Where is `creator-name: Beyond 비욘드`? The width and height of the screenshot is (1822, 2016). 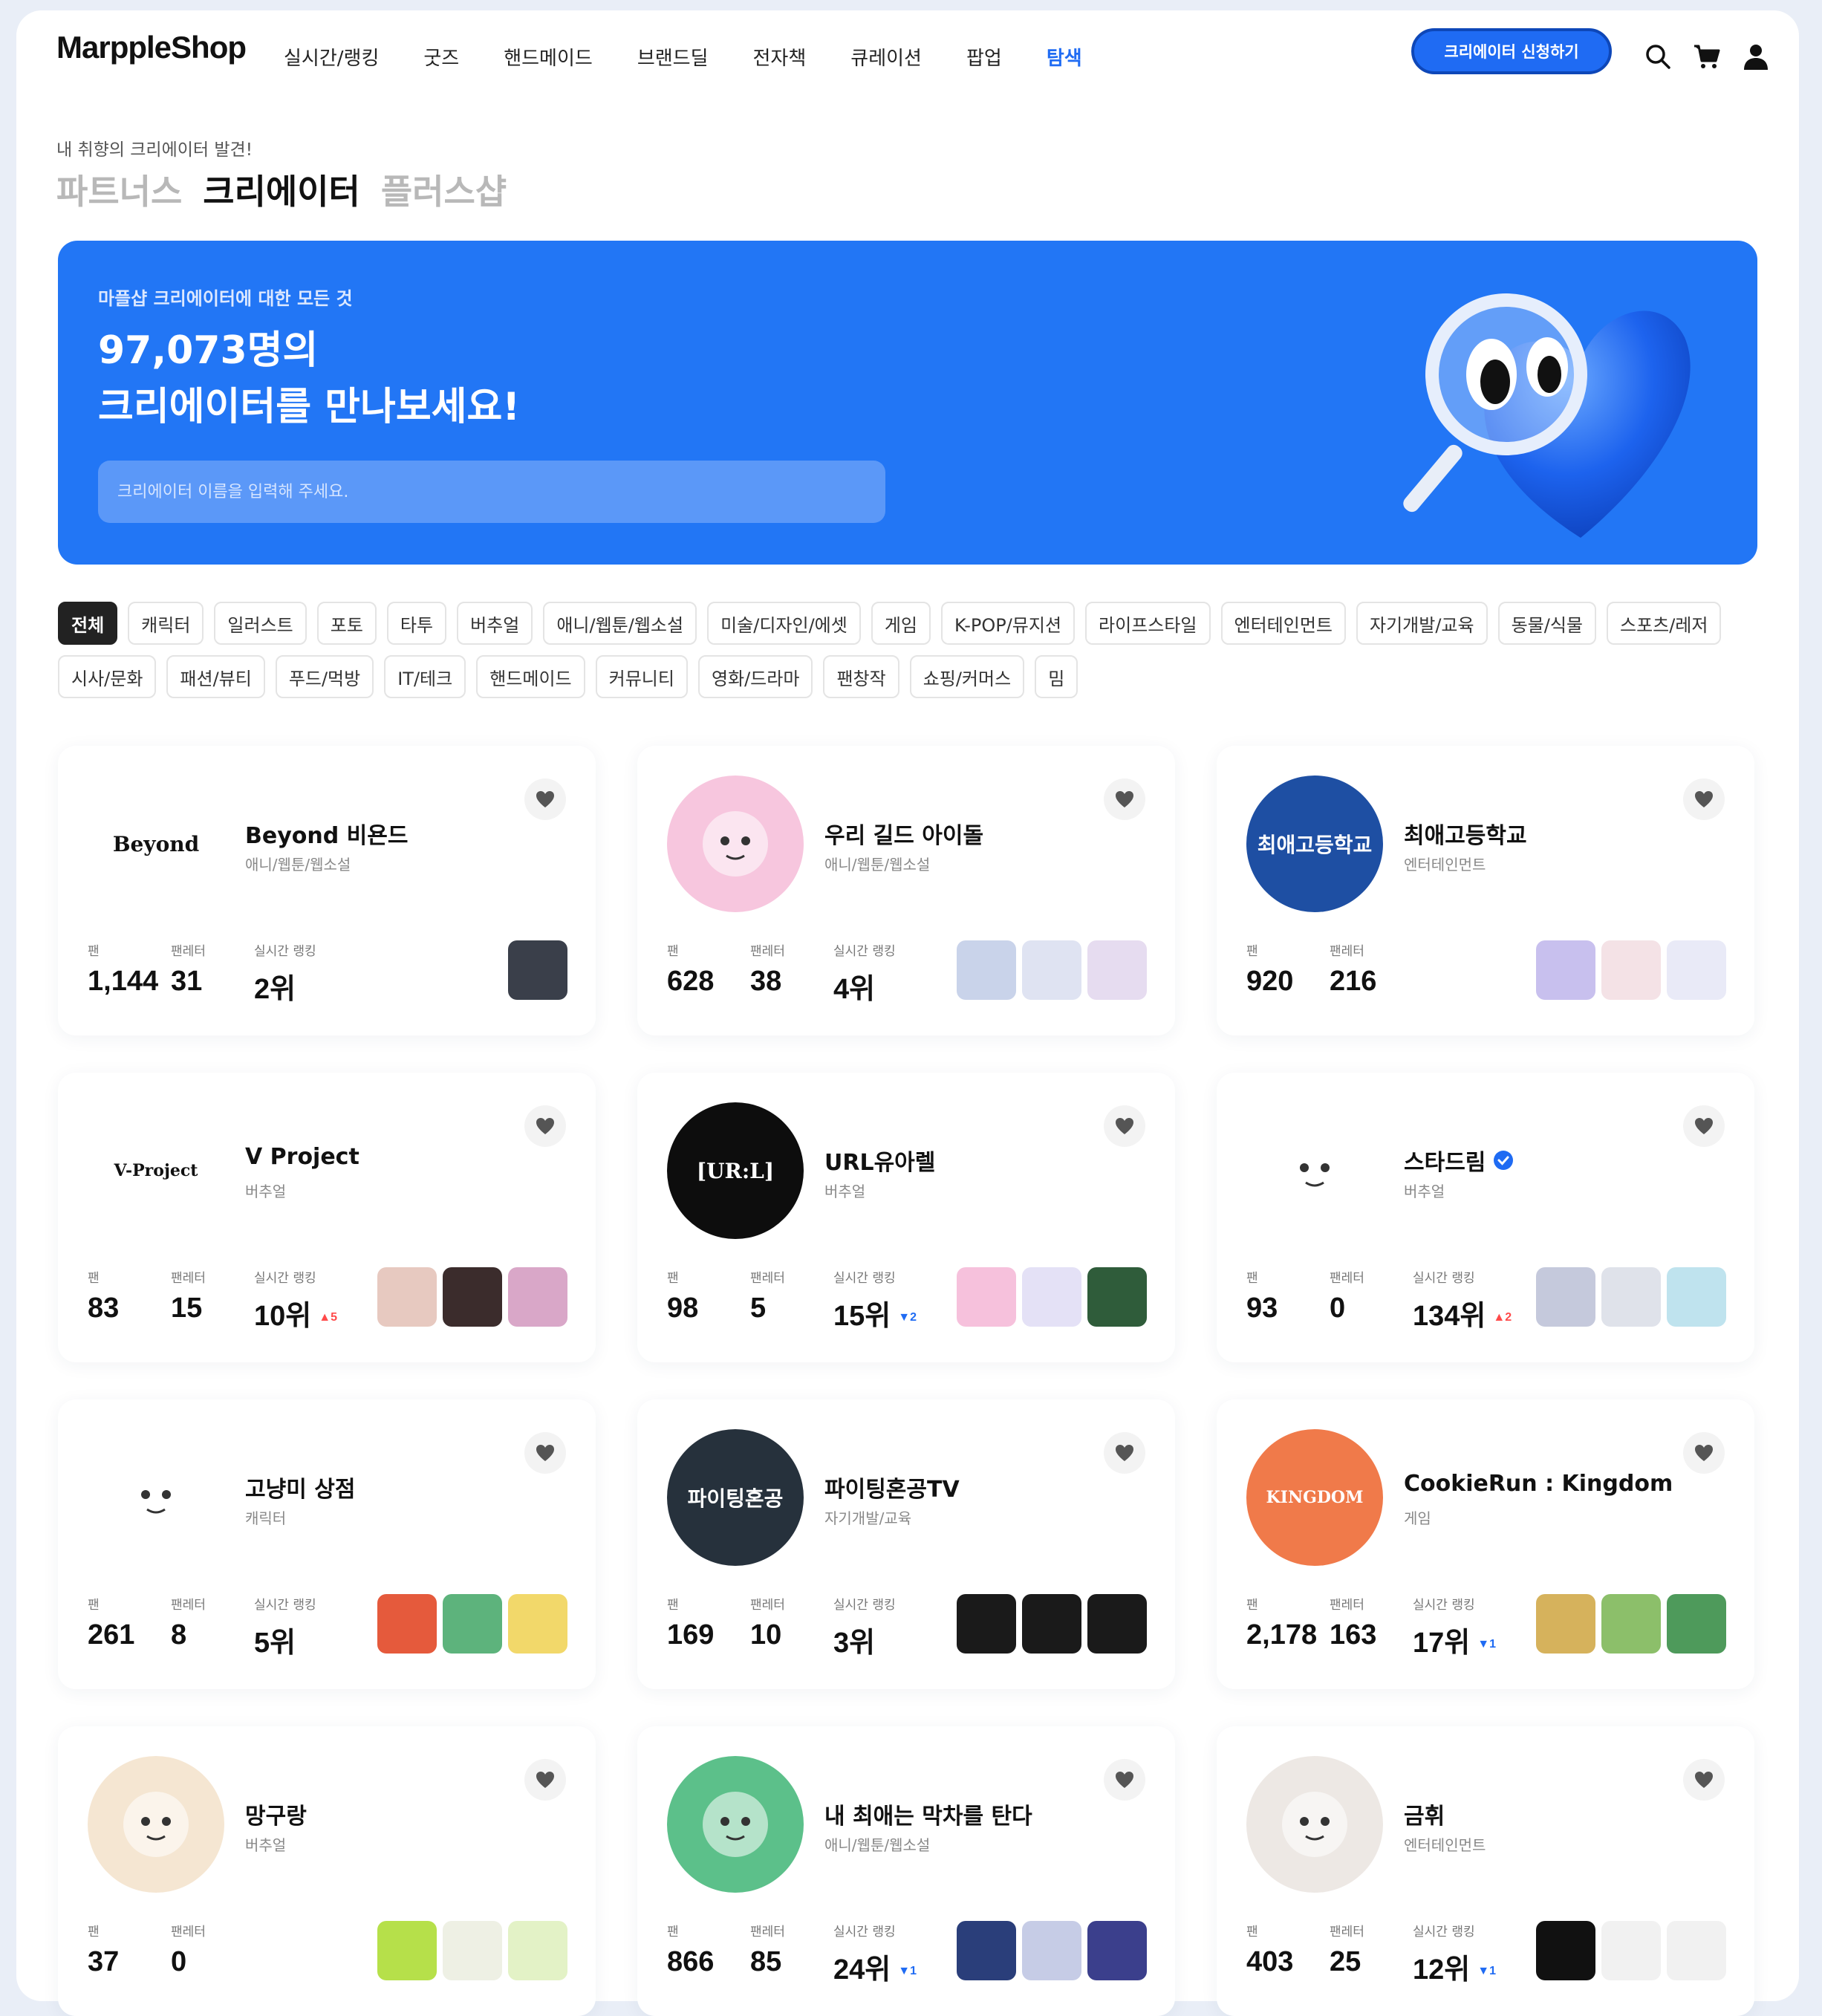
creator-name: Beyond 비욘드 is located at coordinates (326, 834).